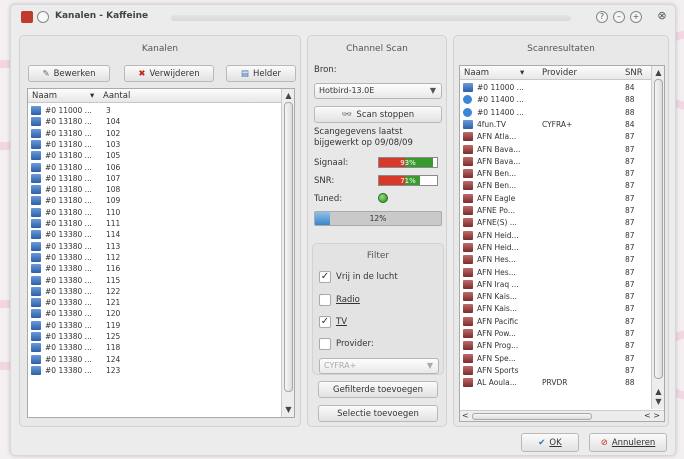 The height and width of the screenshot is (459, 684). Describe the element at coordinates (602, 17) in the screenshot. I see `help-button: ?` at that location.